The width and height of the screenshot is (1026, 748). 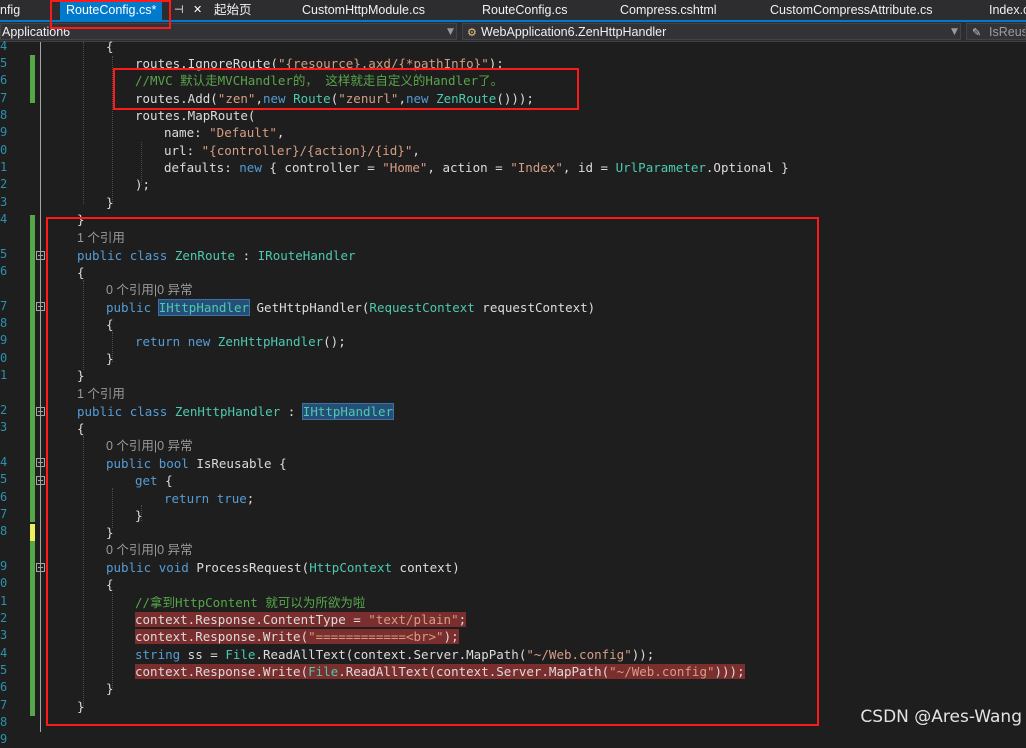 I want to click on watermark: CSDN @Ares-Wang, so click(x=941, y=717).